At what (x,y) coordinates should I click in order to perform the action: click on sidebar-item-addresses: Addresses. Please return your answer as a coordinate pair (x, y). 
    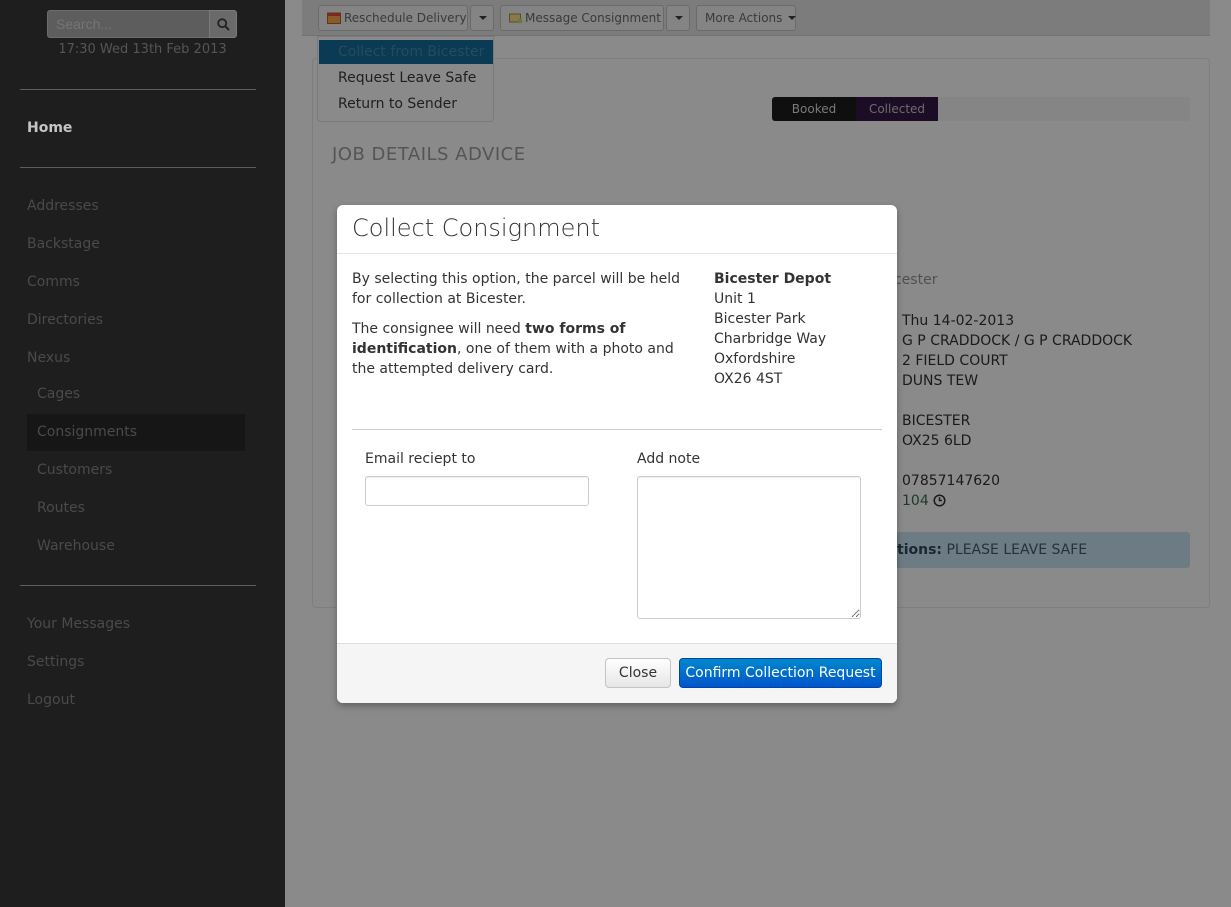
    Looking at the image, I should click on (63, 206).